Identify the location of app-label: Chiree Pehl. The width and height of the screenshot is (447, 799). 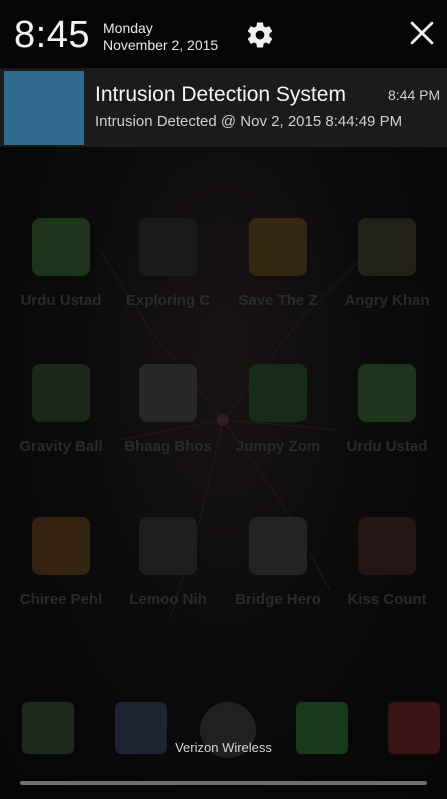
(61, 599).